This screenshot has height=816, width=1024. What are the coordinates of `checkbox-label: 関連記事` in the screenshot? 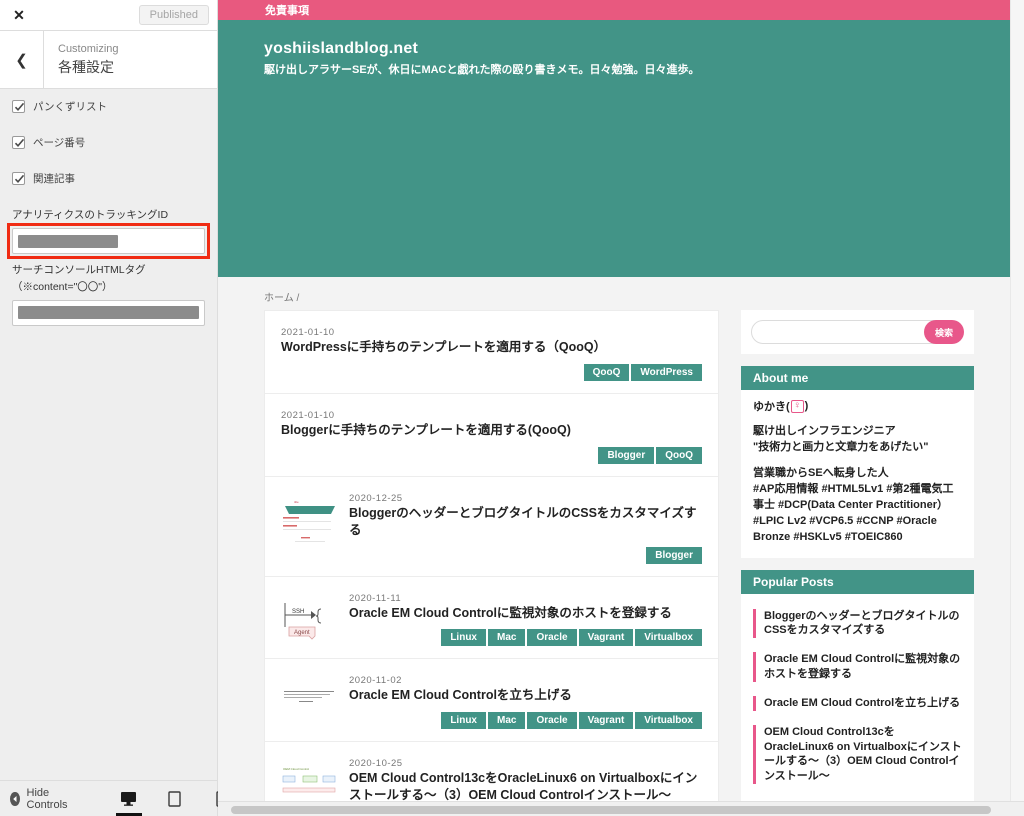 It's located at (54, 179).